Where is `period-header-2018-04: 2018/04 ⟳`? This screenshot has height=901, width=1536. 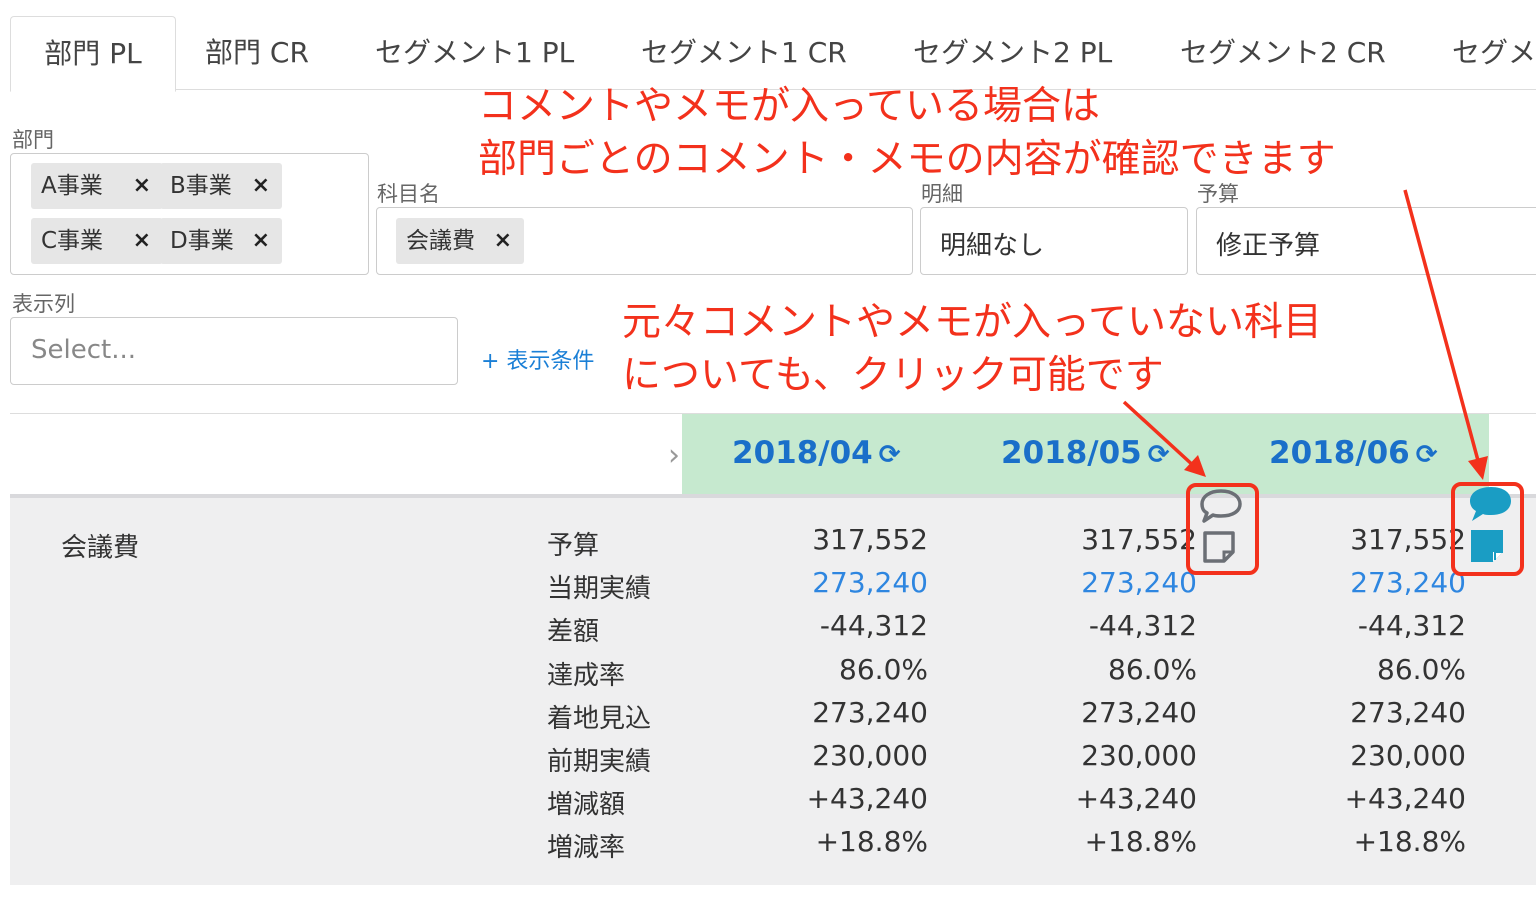 period-header-2018-04: 2018/04 ⟳ is located at coordinates (816, 453).